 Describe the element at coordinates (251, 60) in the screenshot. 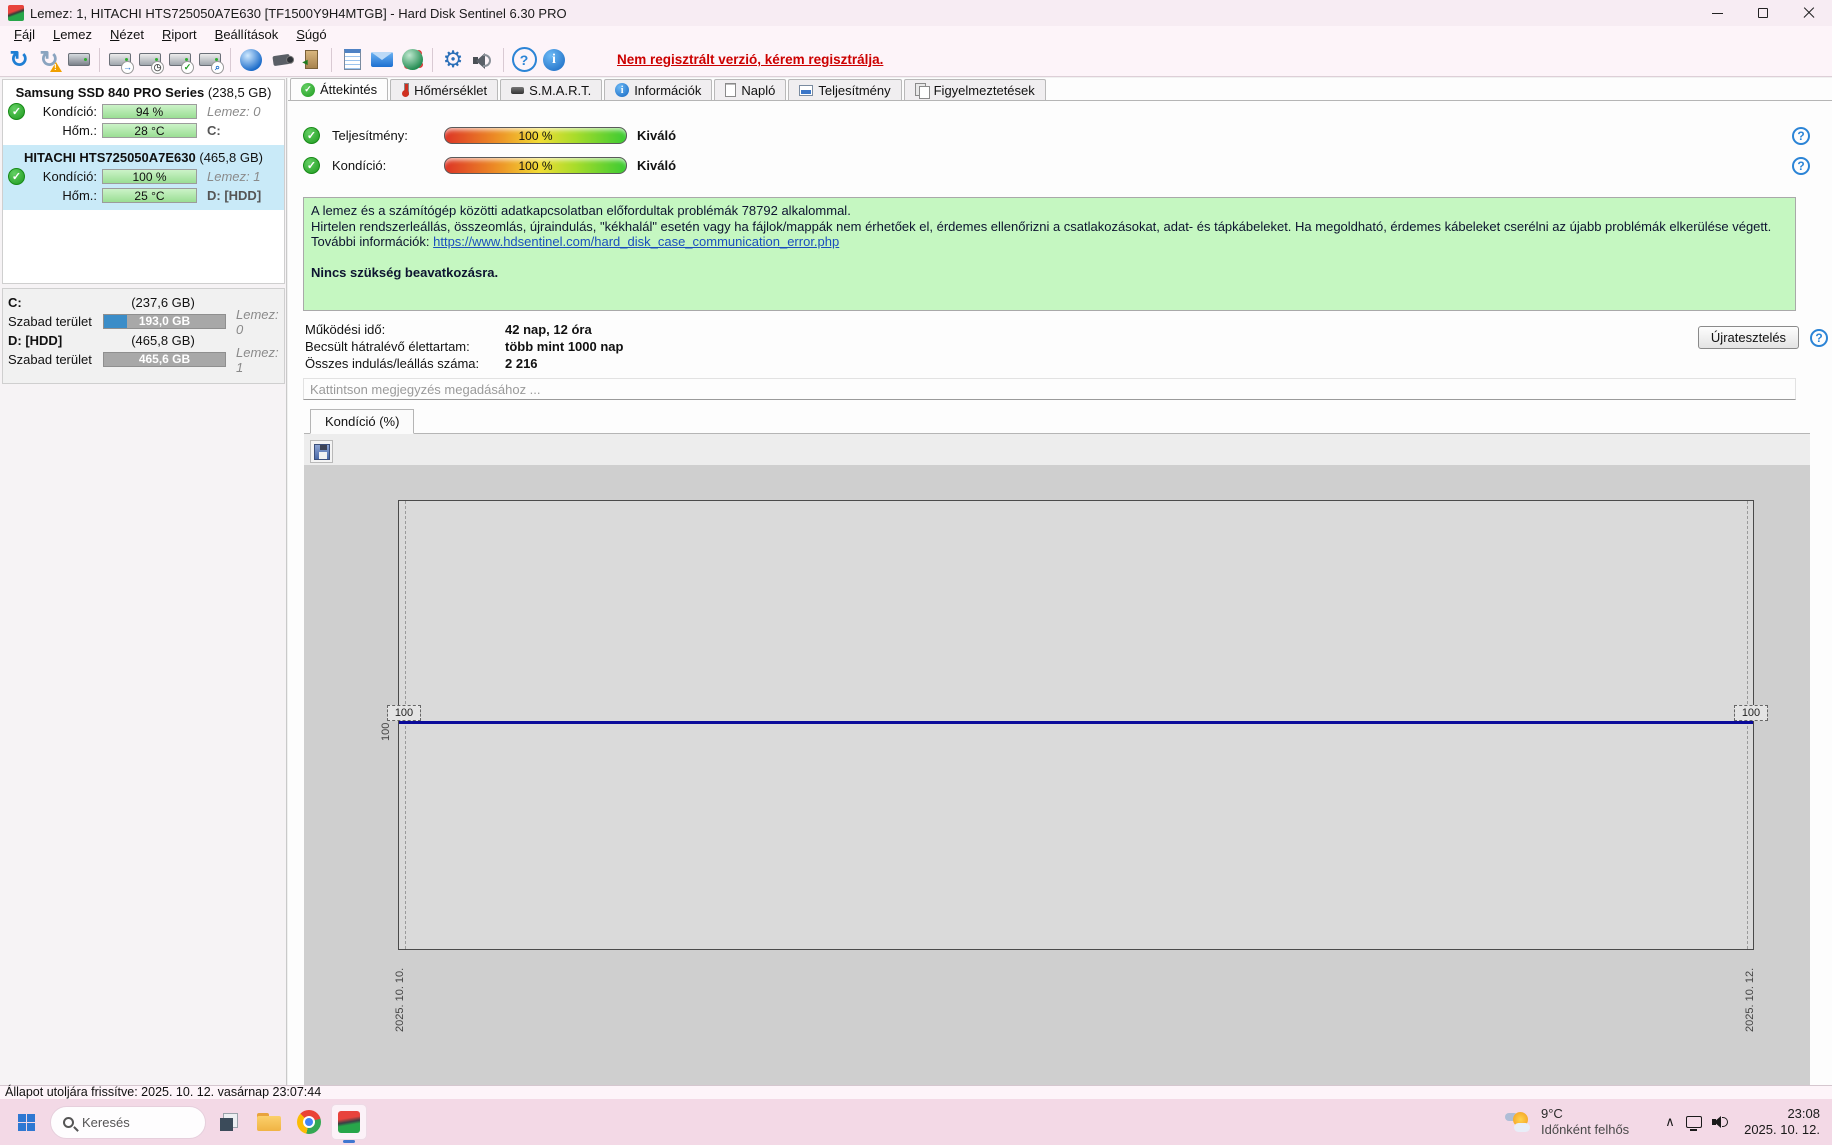

I see `web-disk-icon` at that location.